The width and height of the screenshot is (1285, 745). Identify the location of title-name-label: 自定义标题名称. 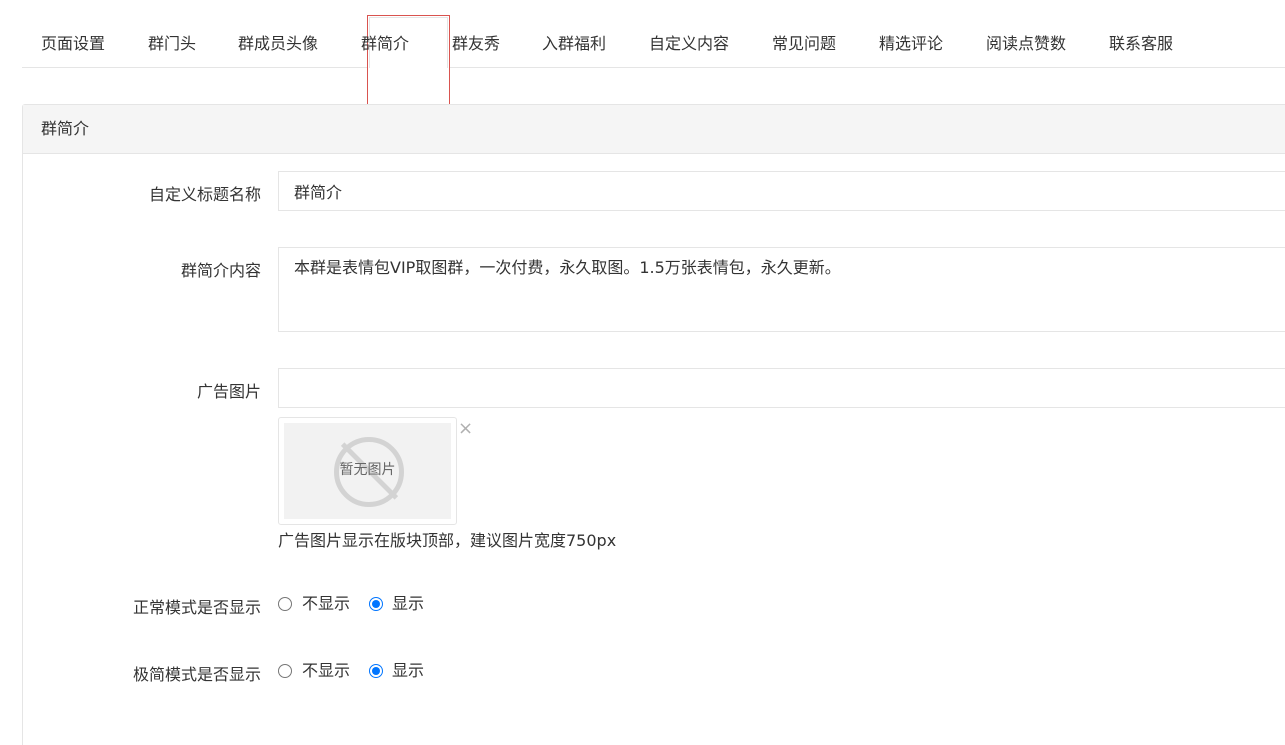
(204, 194).